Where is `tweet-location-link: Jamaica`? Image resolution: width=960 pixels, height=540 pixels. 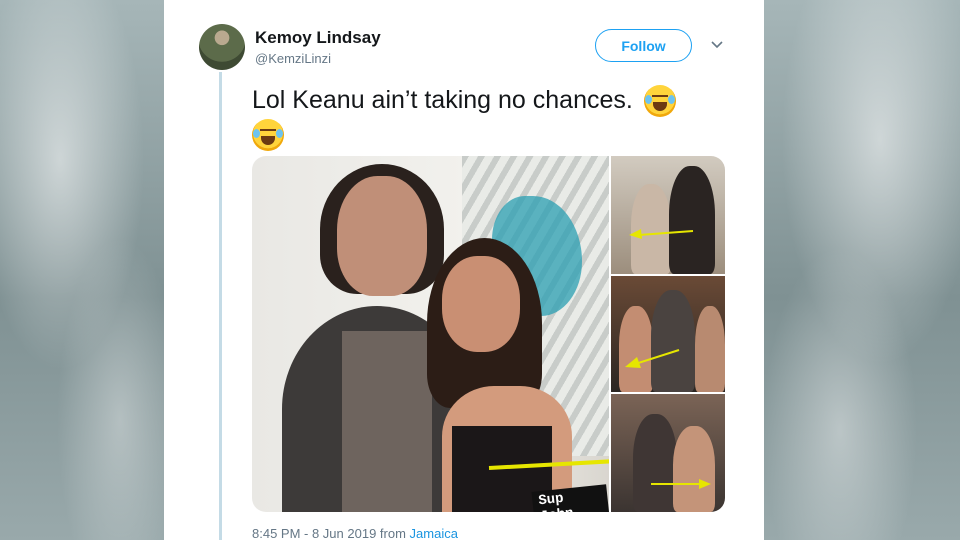 tweet-location-link: Jamaica is located at coordinates (434, 533).